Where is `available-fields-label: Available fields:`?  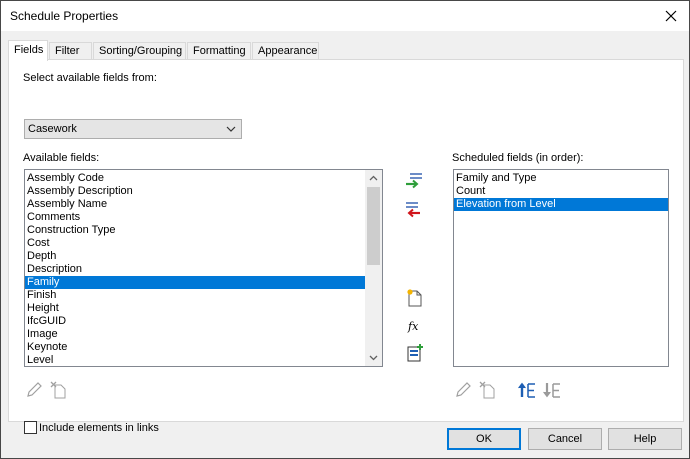
available-fields-label: Available fields: is located at coordinates (61, 158).